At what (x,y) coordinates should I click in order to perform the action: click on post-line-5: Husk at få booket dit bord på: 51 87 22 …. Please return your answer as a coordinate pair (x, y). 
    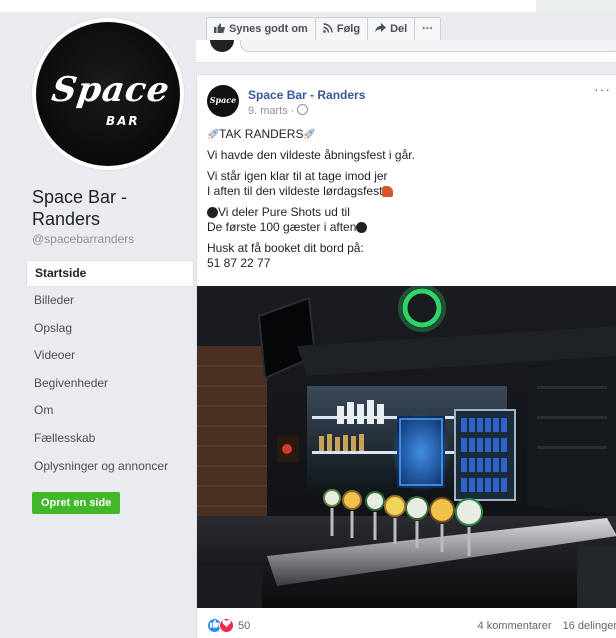
    Looking at the image, I should click on (407, 256).